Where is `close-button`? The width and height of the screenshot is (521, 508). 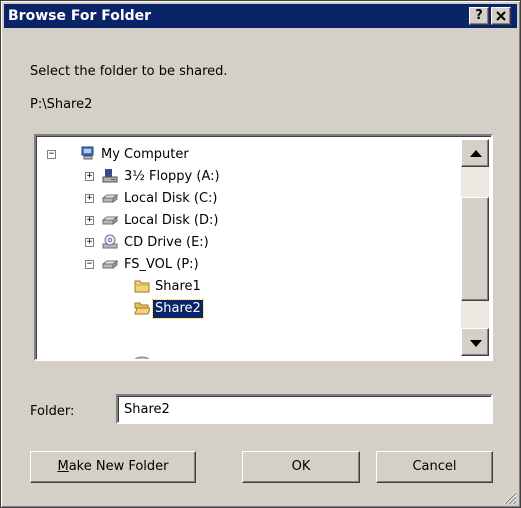
close-button is located at coordinates (501, 16).